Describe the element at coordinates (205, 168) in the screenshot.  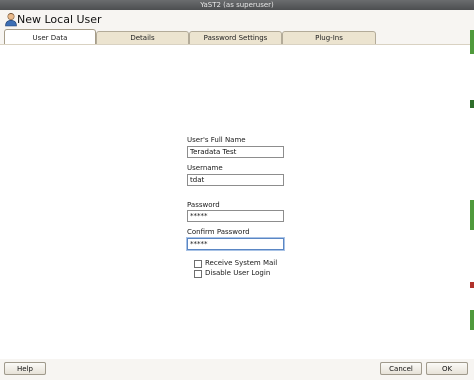
I see `username-label: Username` at that location.